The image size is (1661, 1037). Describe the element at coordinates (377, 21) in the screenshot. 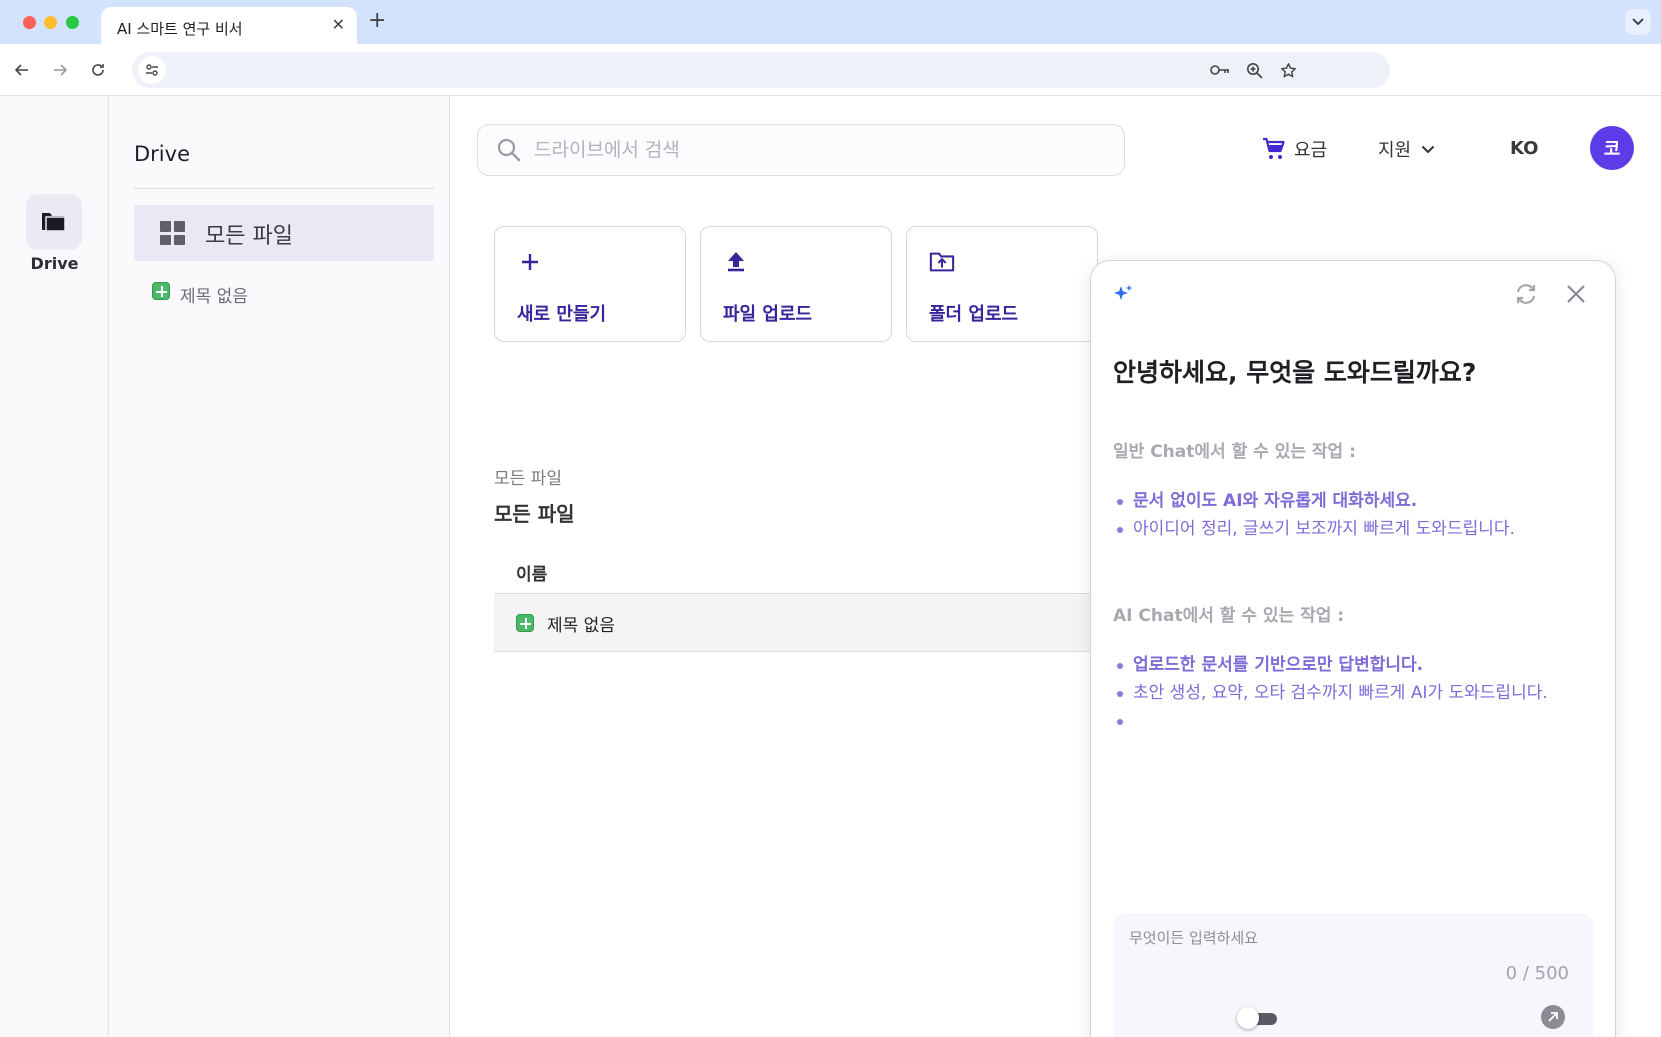

I see `new-tab-button: +` at that location.